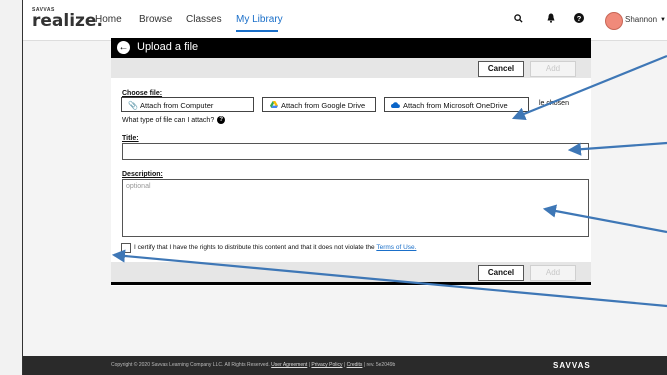  I want to click on annotation-arrow-title, so click(617, 148).